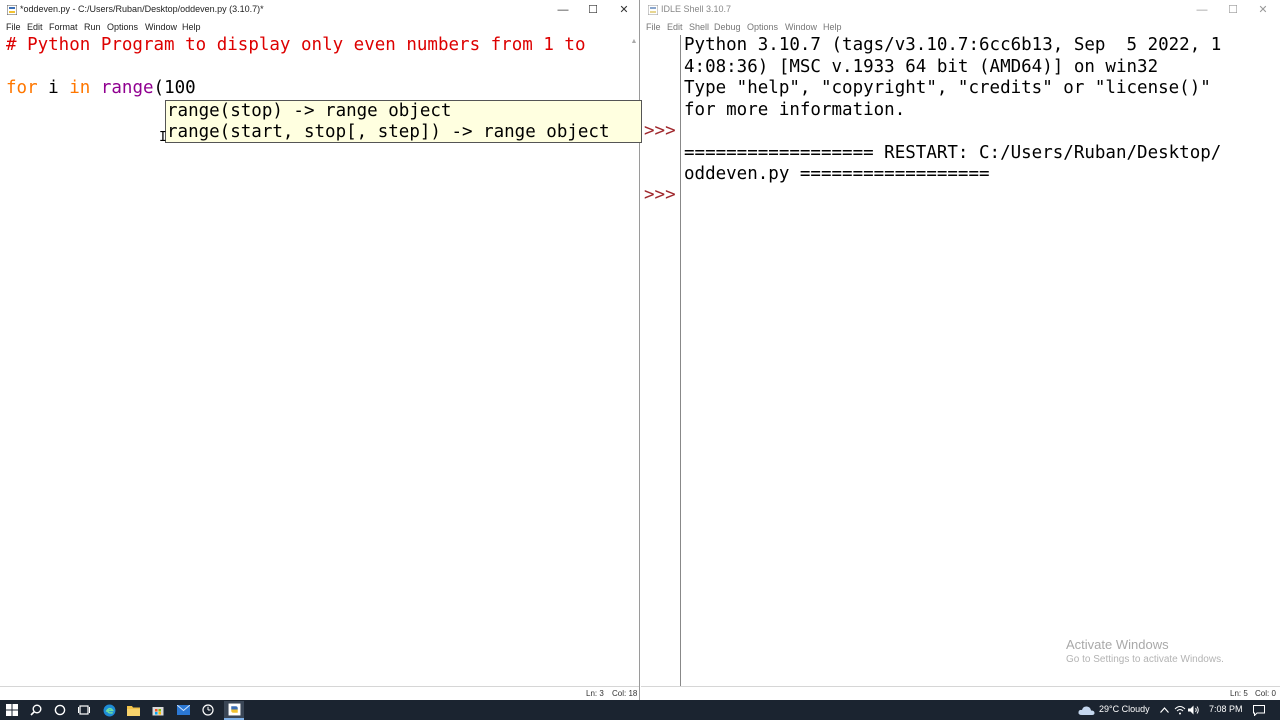  Describe the element at coordinates (174, 88) in the screenshot. I see `range-args: (100` at that location.